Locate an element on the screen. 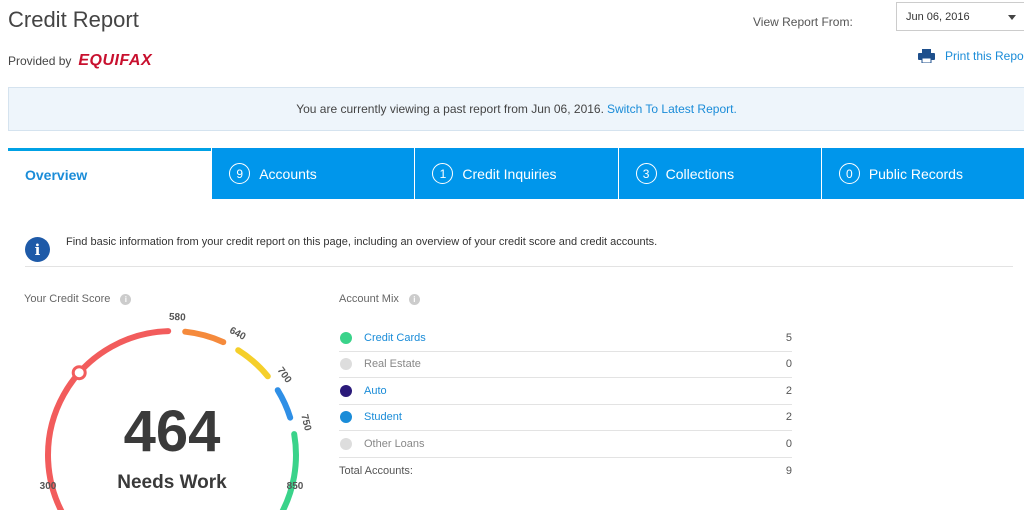  tab-overview: Overview is located at coordinates (110, 173).